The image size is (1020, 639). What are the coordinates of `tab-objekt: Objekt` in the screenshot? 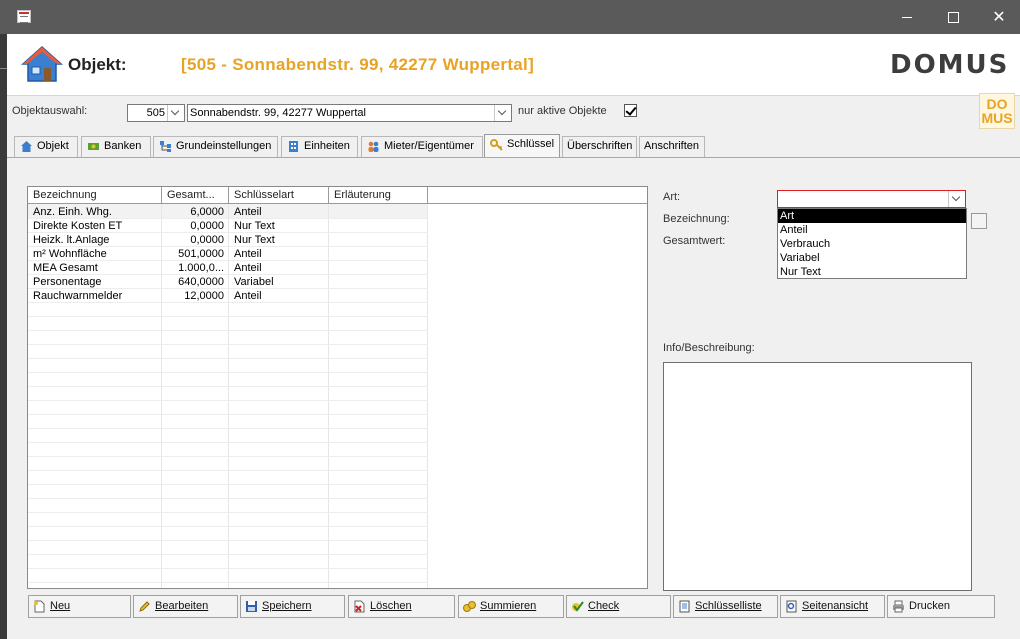 It's located at (46, 146).